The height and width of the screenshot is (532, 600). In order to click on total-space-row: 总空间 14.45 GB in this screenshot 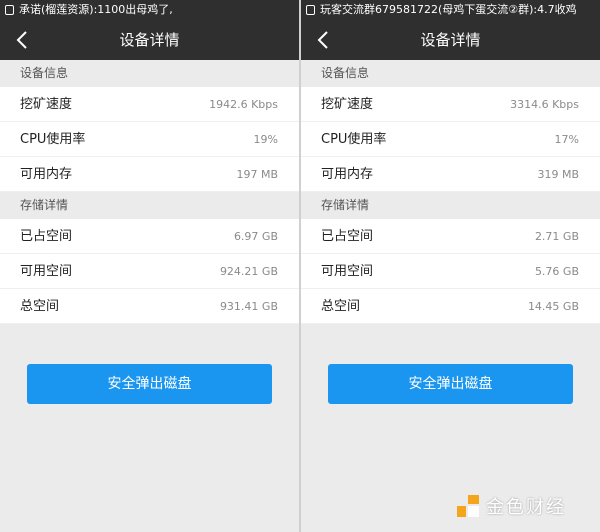, I will do `click(450, 306)`.